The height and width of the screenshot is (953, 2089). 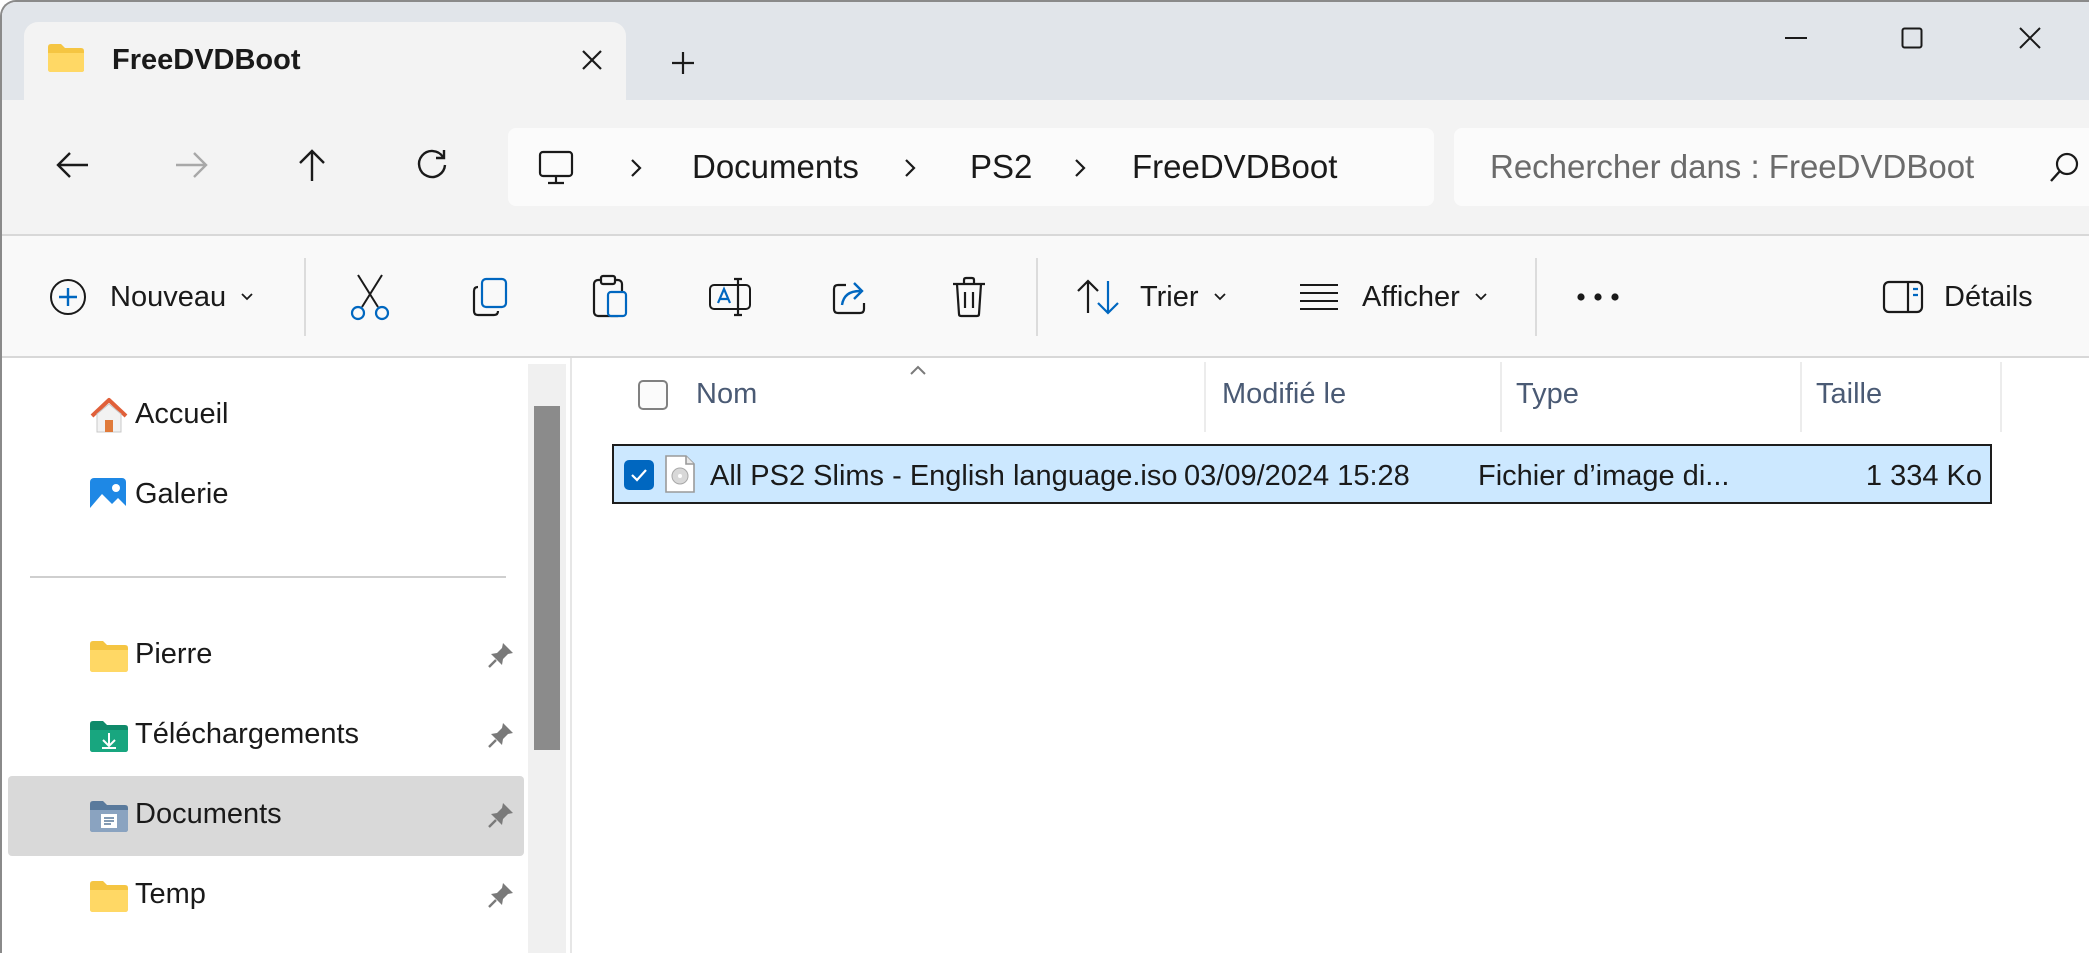 What do you see at coordinates (556, 167) in the screenshot?
I see `computer-icon` at bounding box center [556, 167].